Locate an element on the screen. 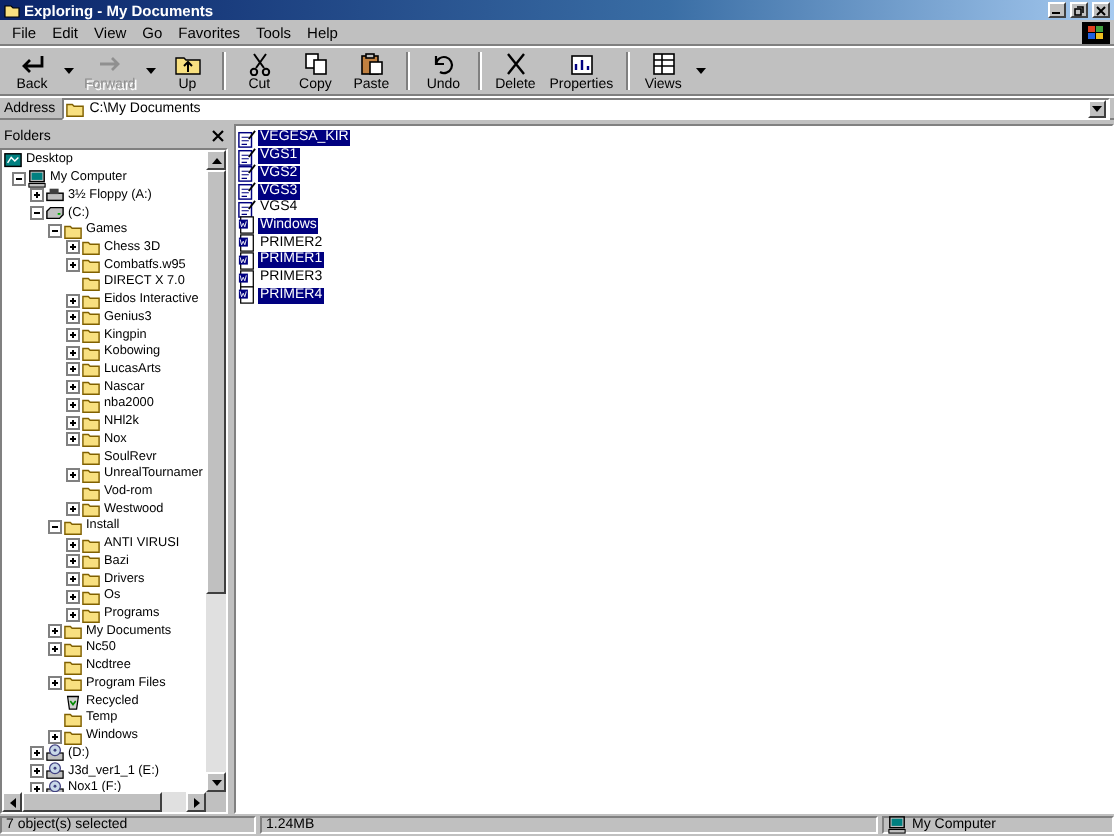  restore-button is located at coordinates (1079, 10).